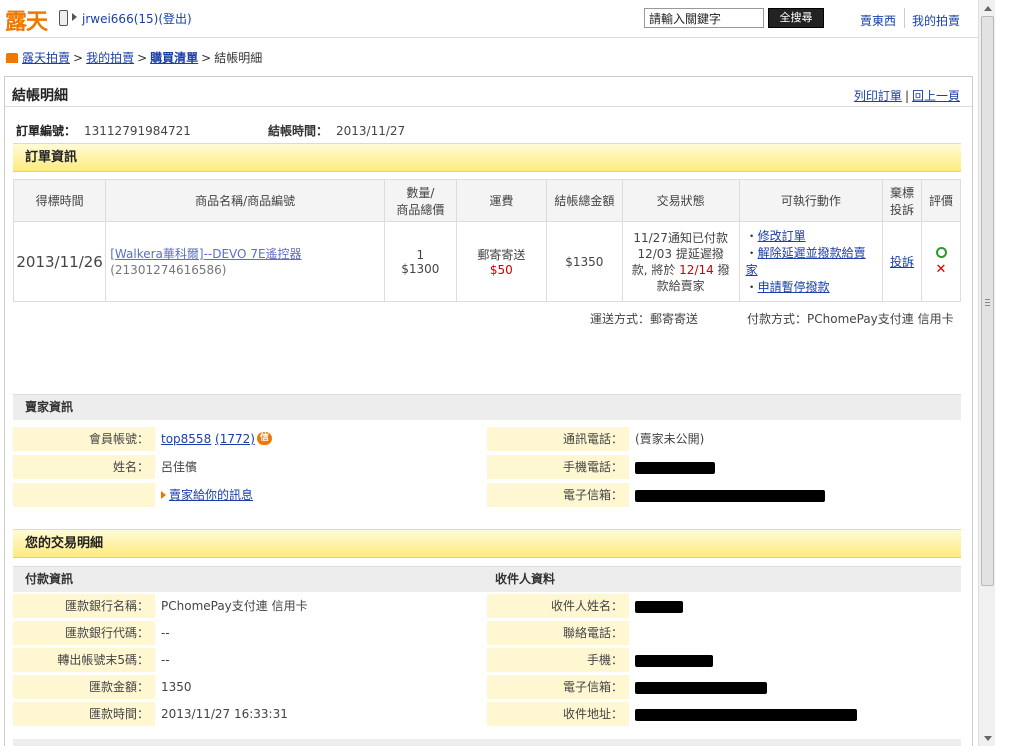 This screenshot has width=1024, height=746. What do you see at coordinates (84, 687) in the screenshot?
I see `amount-label: 匯款金額：` at bounding box center [84, 687].